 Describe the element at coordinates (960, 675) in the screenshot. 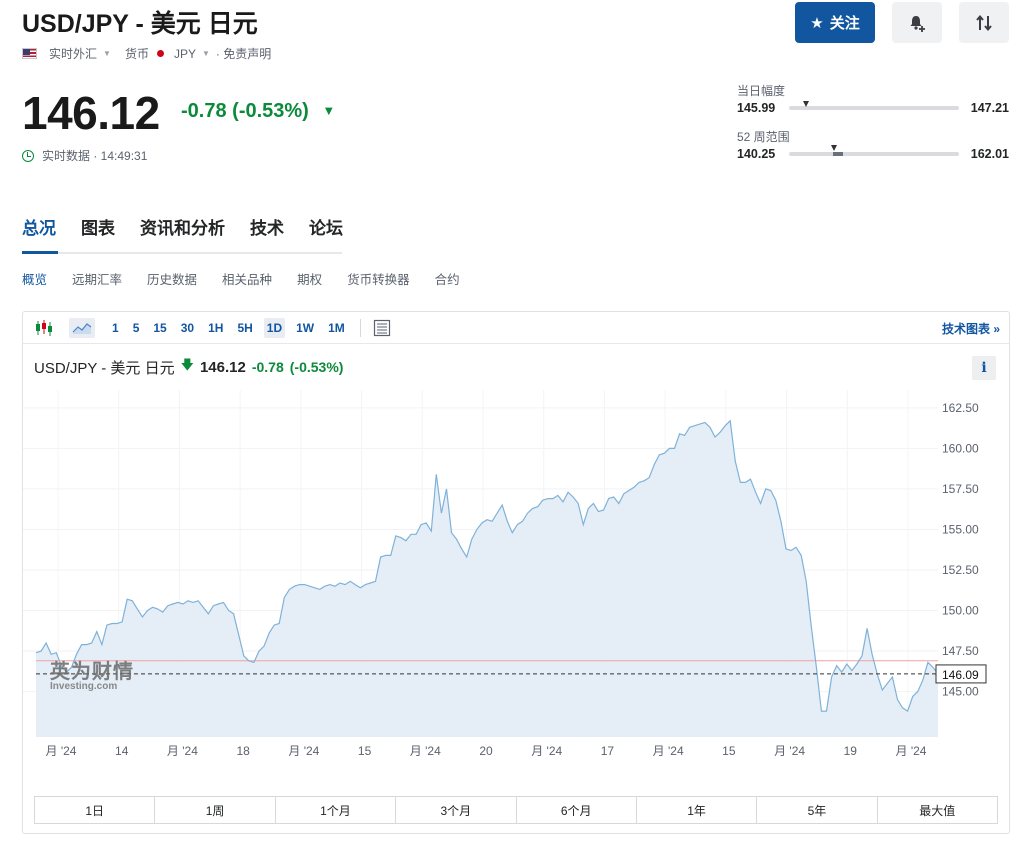

I see `last-price-label: 146.09` at that location.